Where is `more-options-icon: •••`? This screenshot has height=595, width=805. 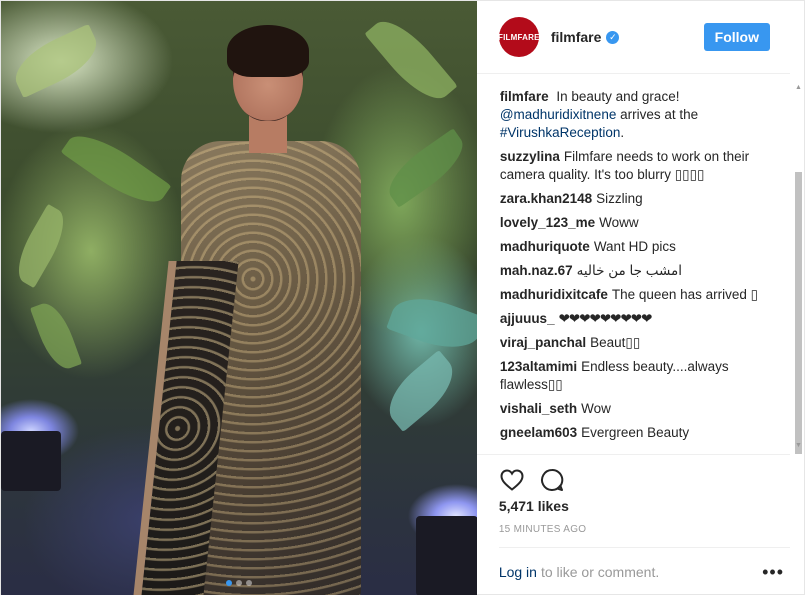 more-options-icon: ••• is located at coordinates (773, 572).